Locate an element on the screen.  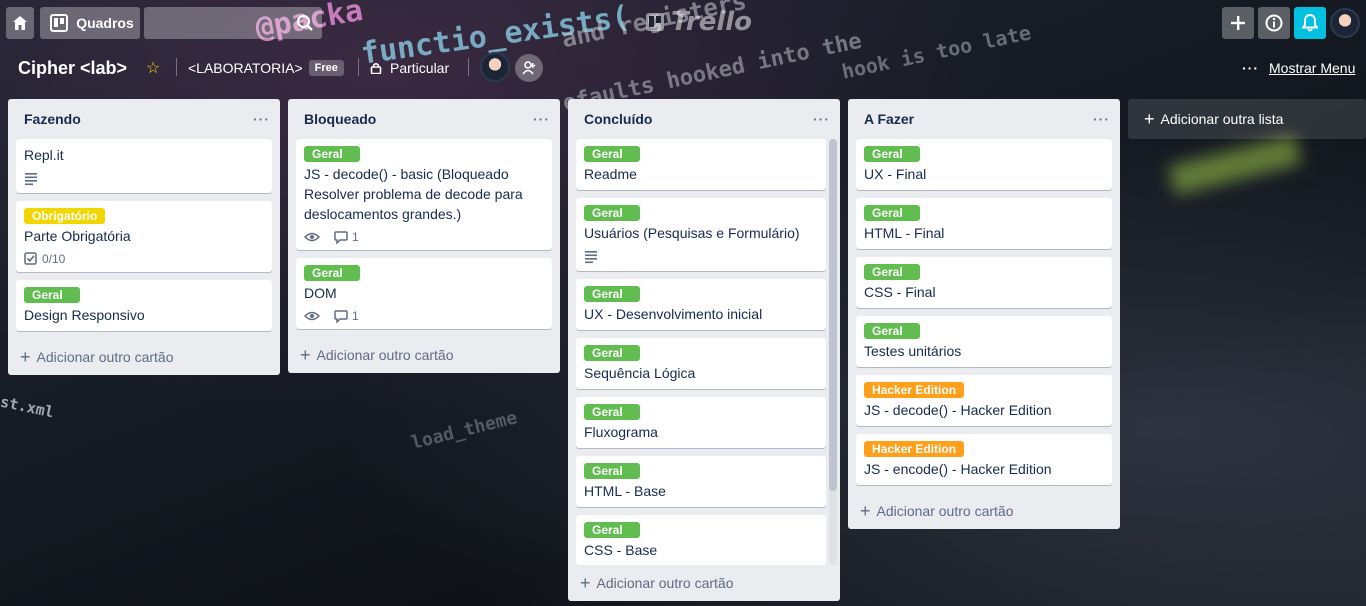
bell-icon is located at coordinates (1310, 23).